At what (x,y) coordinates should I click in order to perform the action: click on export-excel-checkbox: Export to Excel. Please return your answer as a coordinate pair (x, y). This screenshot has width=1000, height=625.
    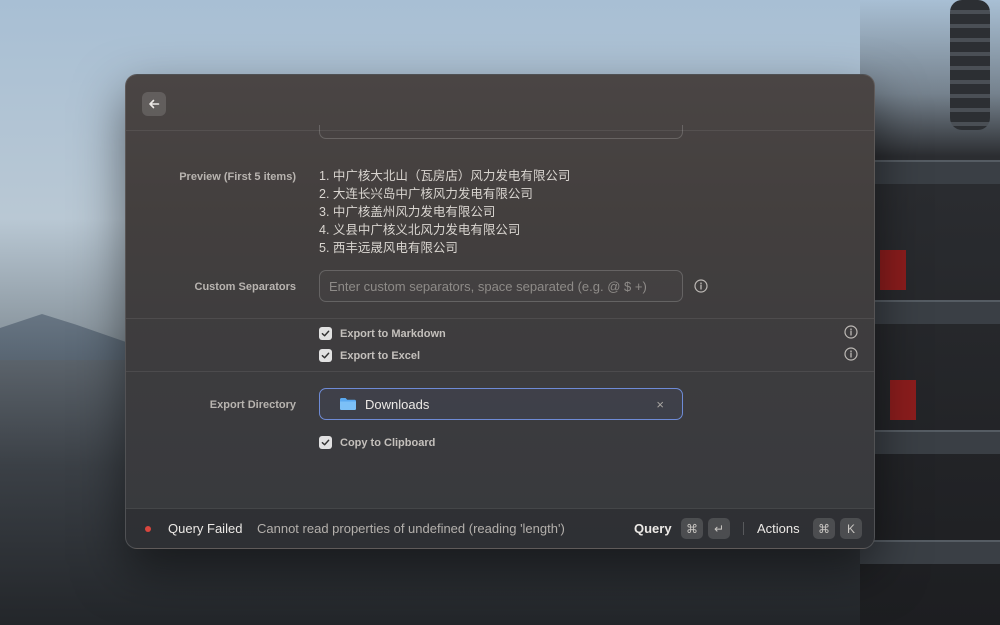
    Looking at the image, I should click on (369, 355).